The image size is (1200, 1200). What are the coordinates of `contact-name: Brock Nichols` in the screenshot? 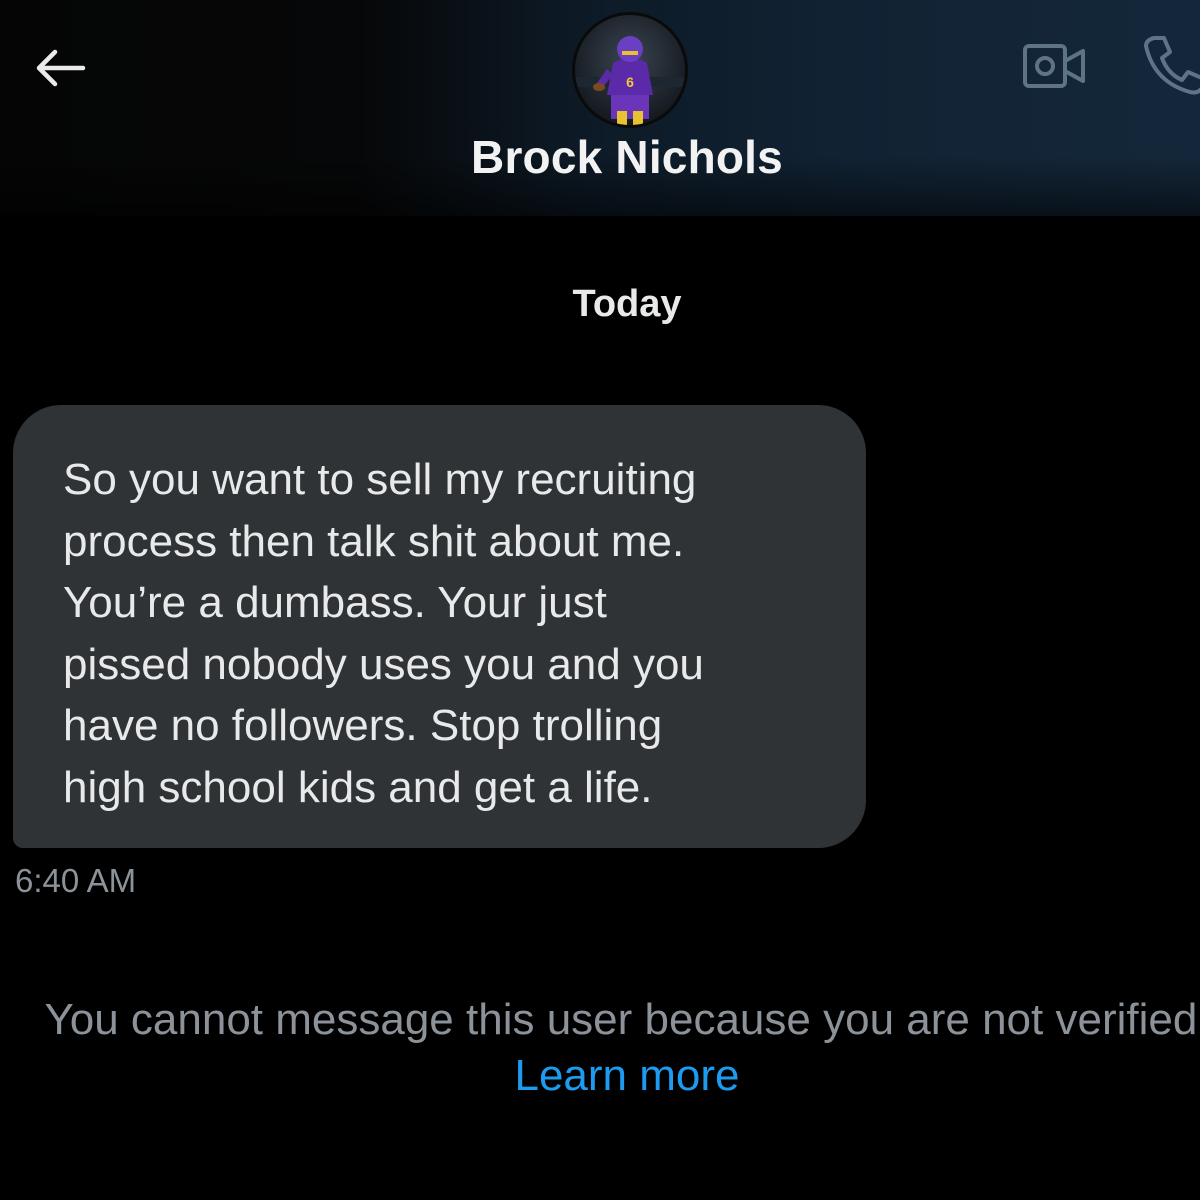 It's located at (600, 157).